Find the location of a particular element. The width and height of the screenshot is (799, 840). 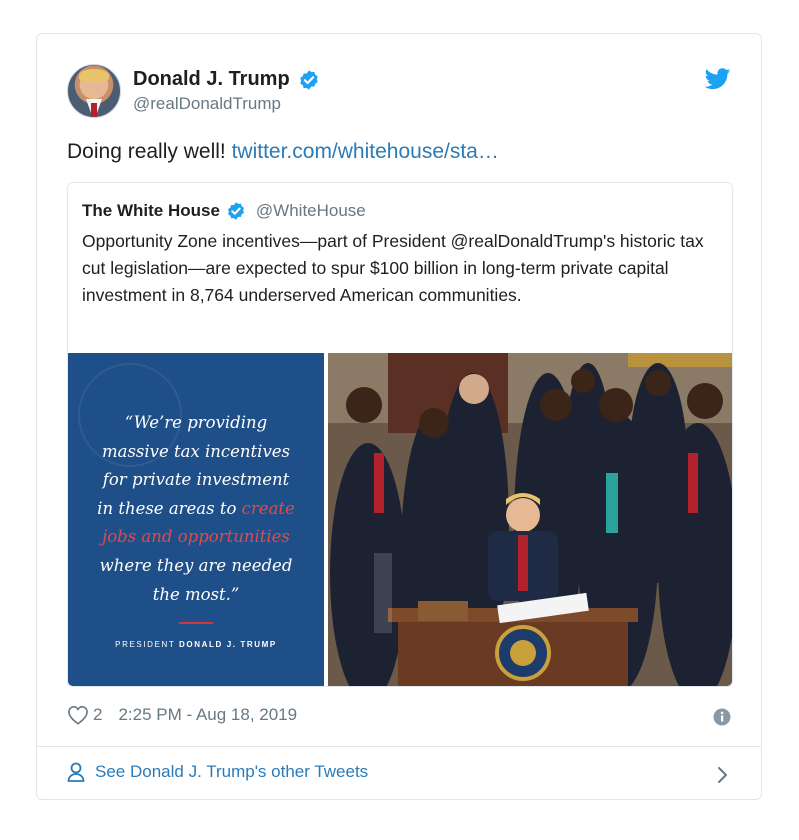

quote-line: in these areas to create is located at coordinates (196, 508).